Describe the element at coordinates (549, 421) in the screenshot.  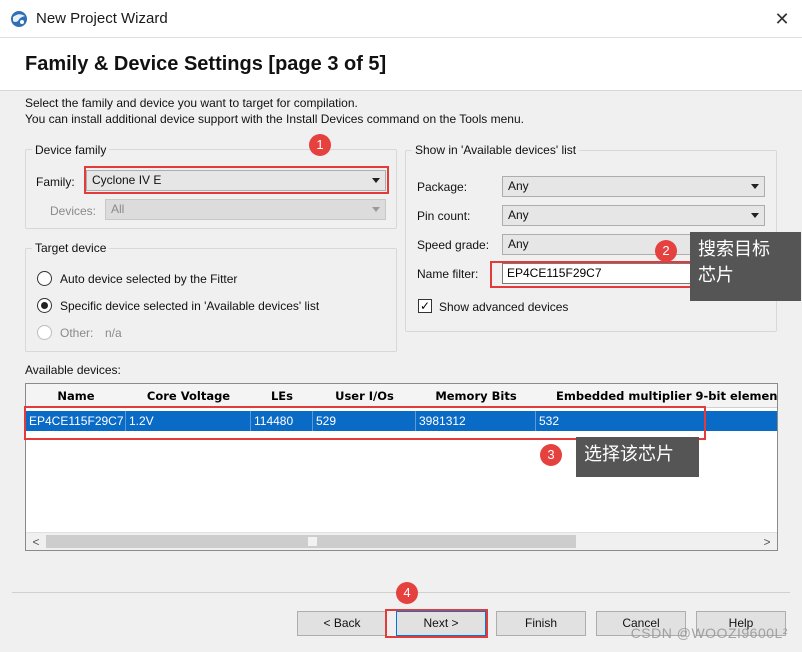
I see `cell-embedded-multiplier: 532` at that location.